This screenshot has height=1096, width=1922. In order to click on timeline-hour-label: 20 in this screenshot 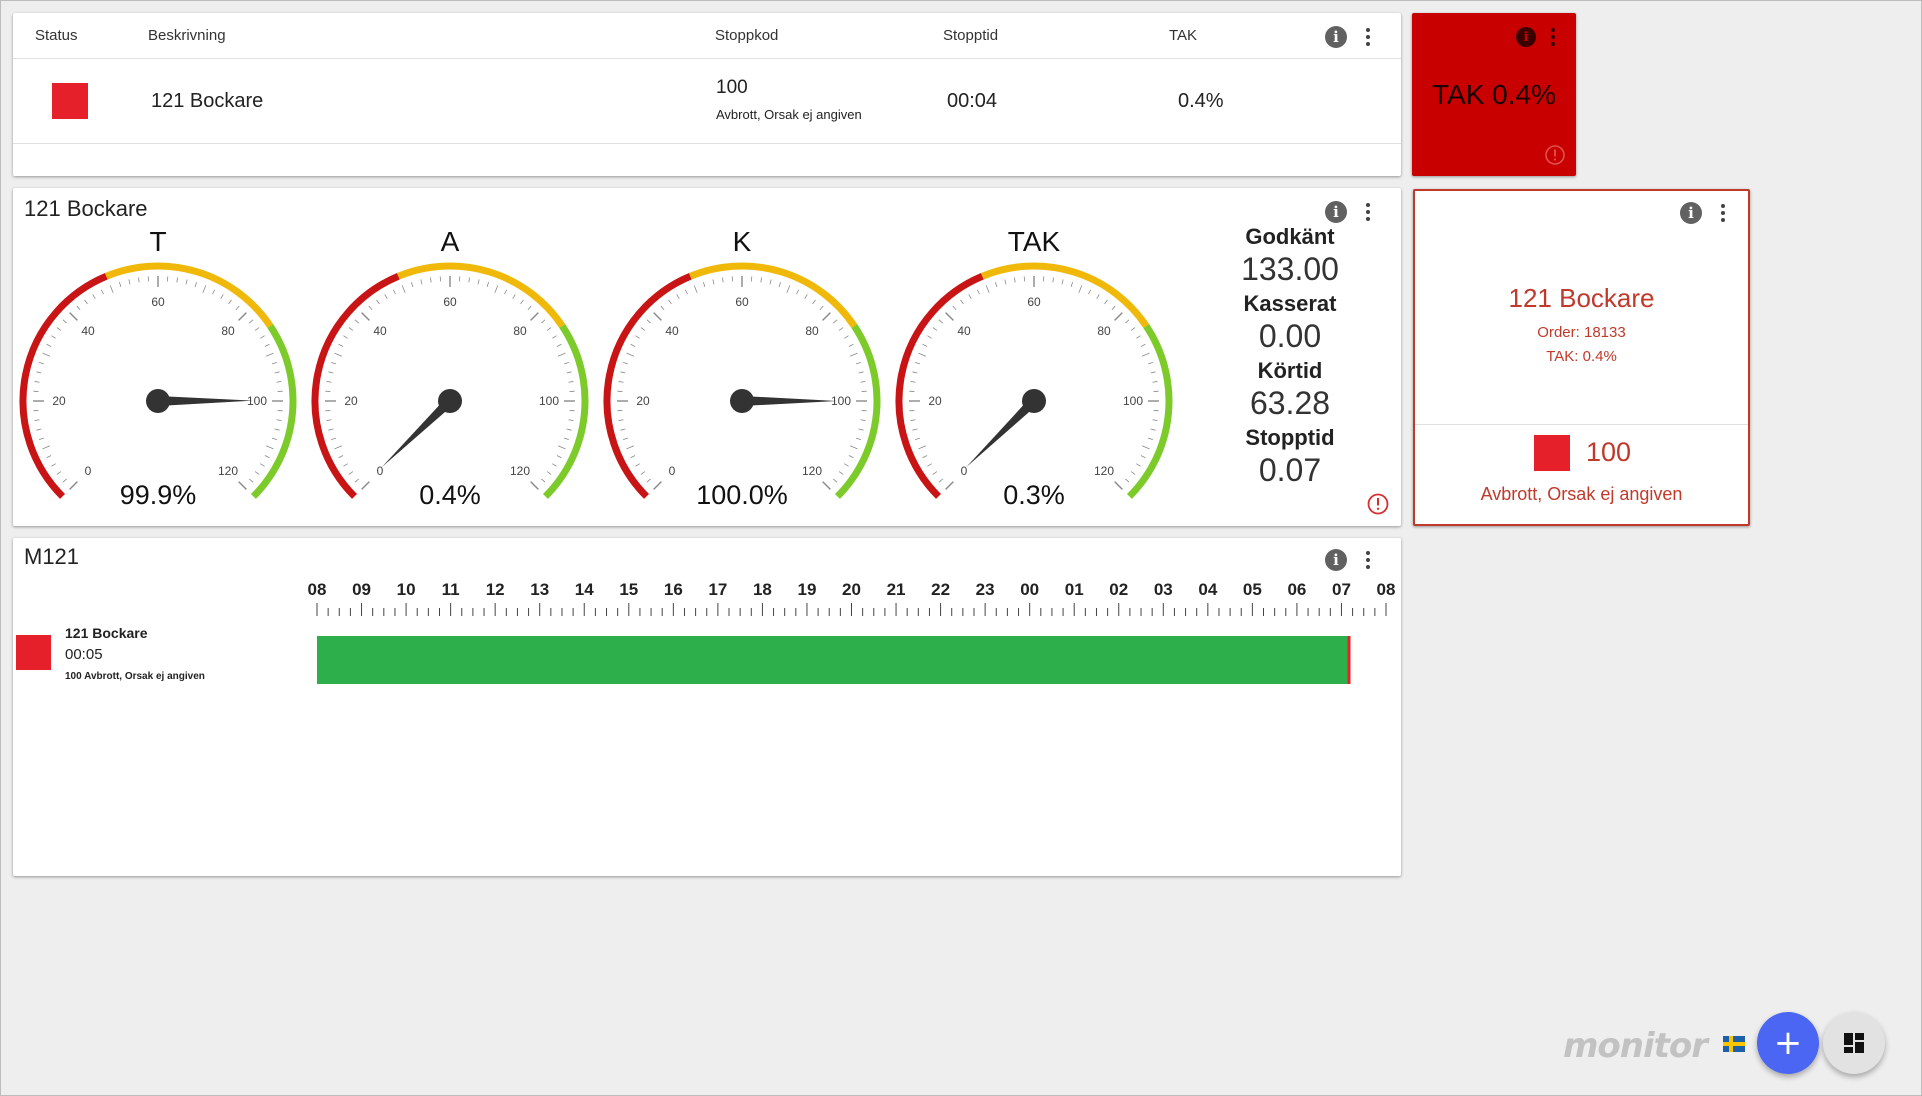, I will do `click(851, 589)`.